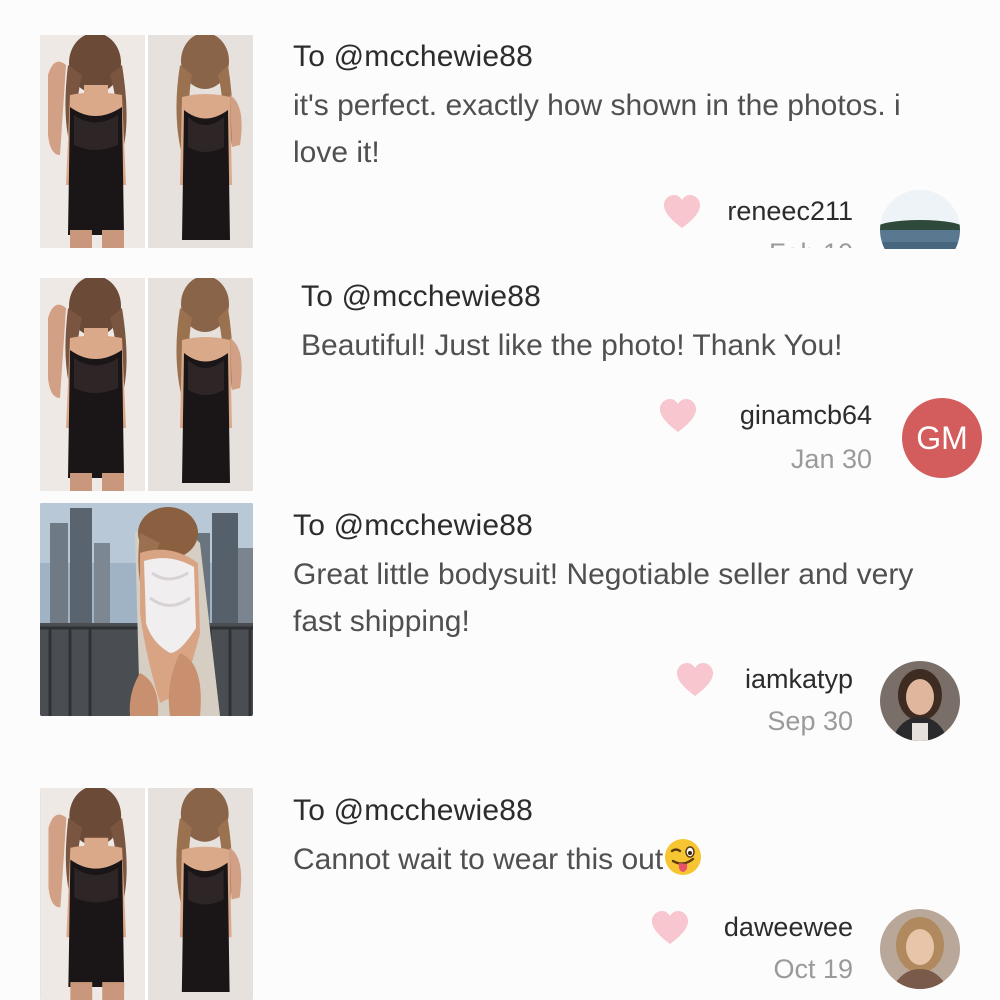 This screenshot has height=1000, width=1000. Describe the element at coordinates (811, 243) in the screenshot. I see `review-date: Feb 10` at that location.